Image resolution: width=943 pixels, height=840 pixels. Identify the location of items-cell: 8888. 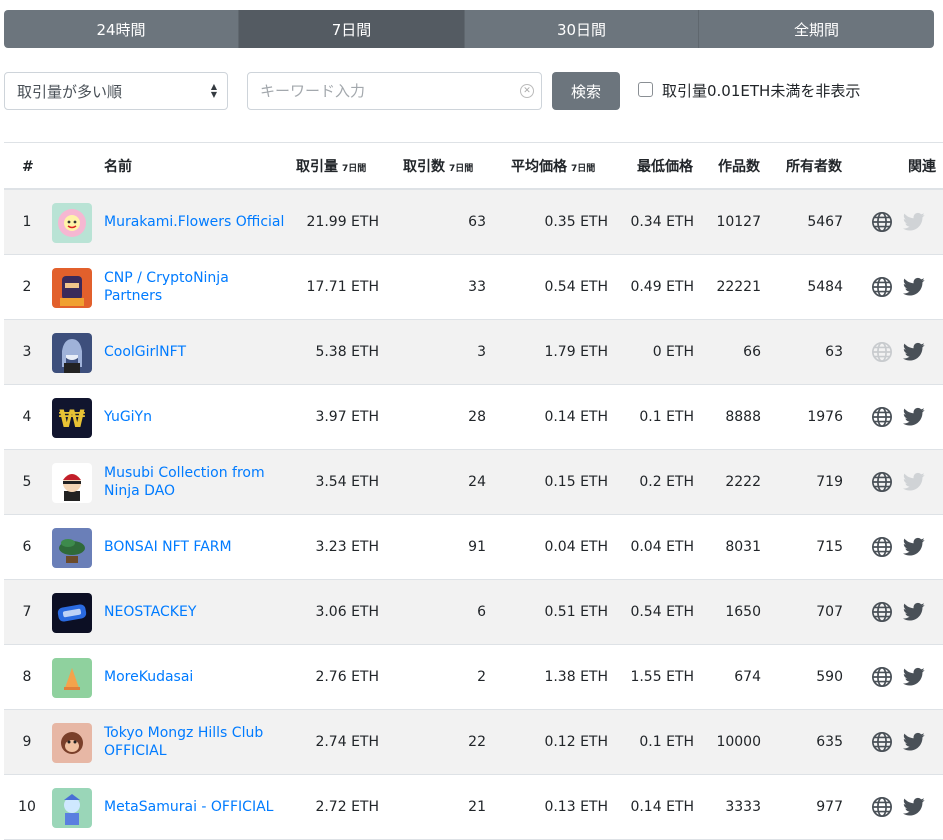
(743, 417).